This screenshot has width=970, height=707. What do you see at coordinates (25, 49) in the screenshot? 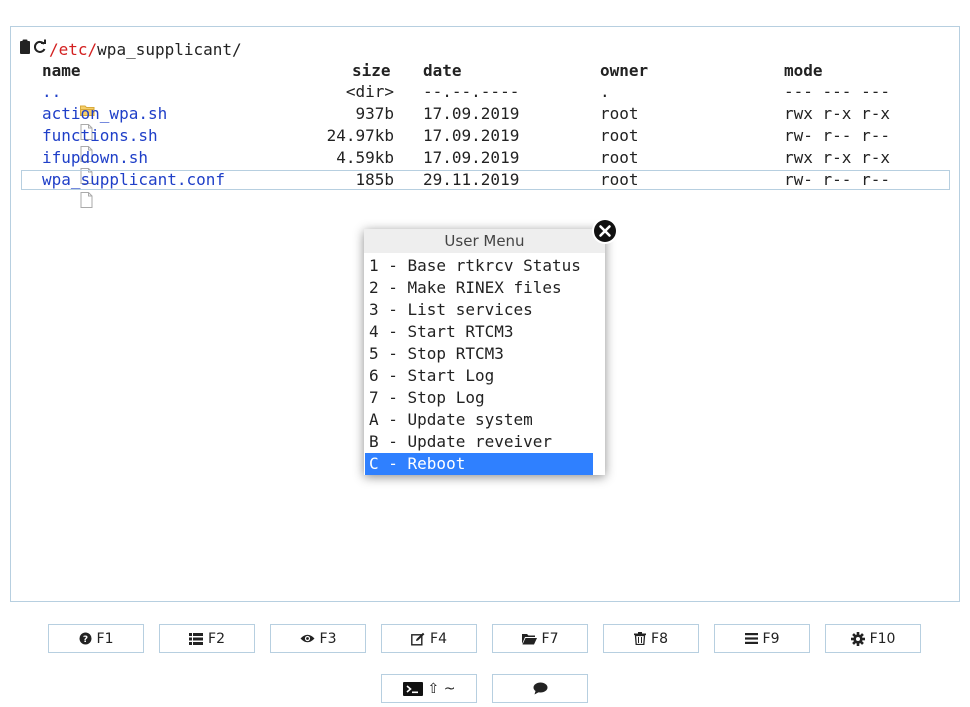
I see `clipboard-icon` at bounding box center [25, 49].